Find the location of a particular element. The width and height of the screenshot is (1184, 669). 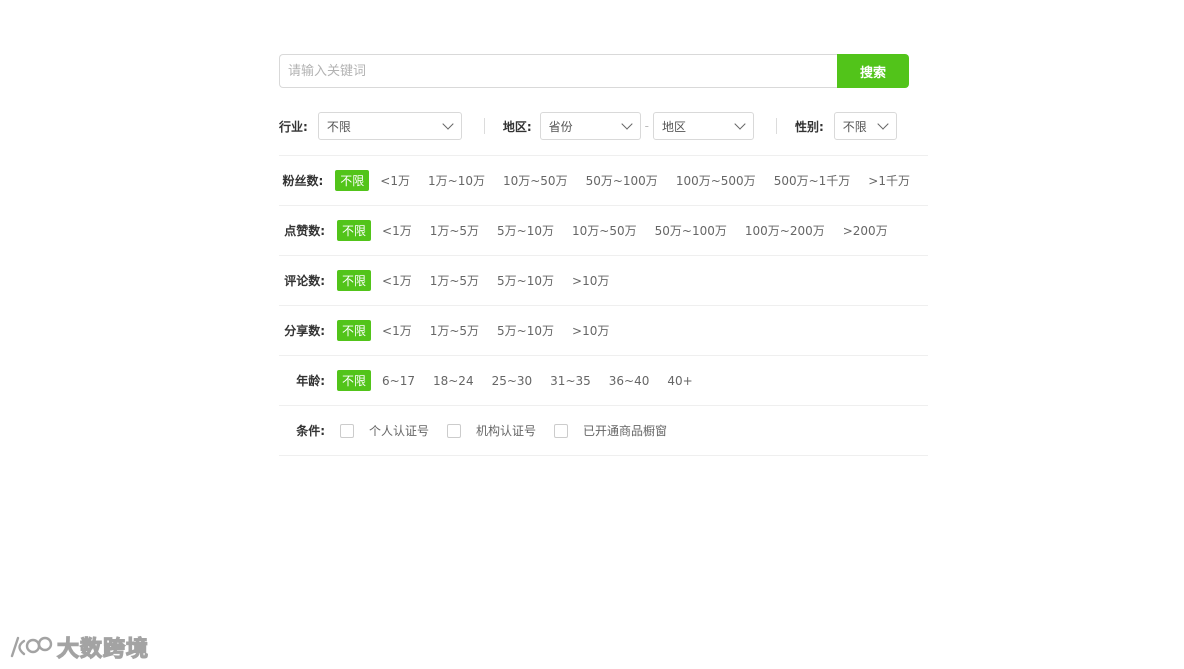

shares-option-unlimited: 不限 is located at coordinates (354, 330).